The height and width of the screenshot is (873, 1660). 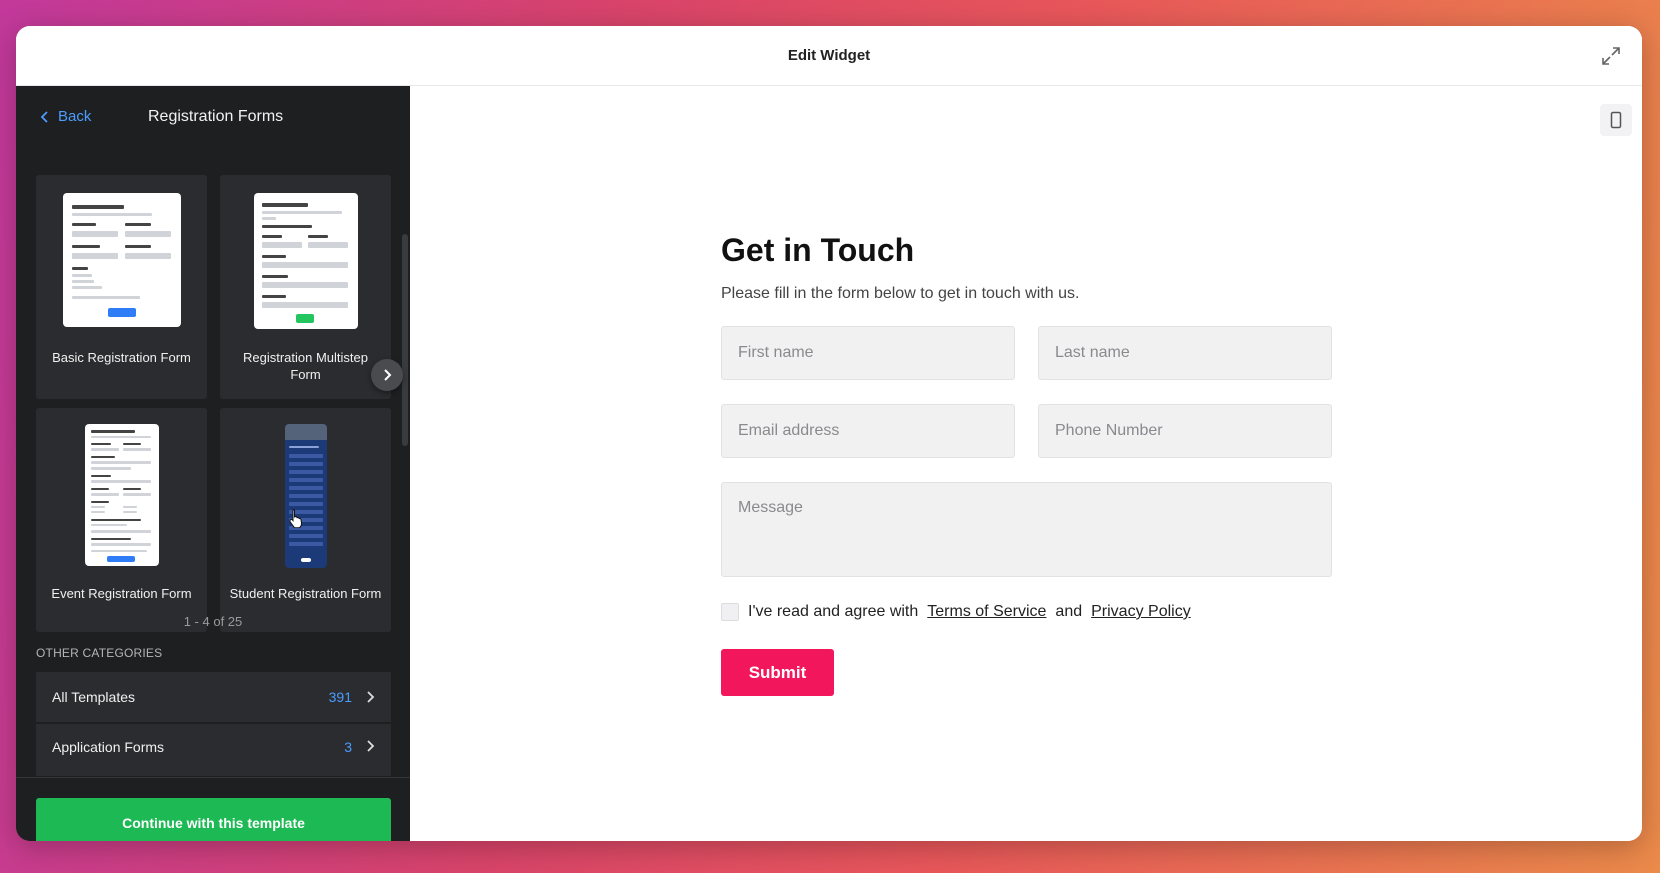 I want to click on template-card-registration-multistep: Registration Multistep Form, so click(x=305, y=287).